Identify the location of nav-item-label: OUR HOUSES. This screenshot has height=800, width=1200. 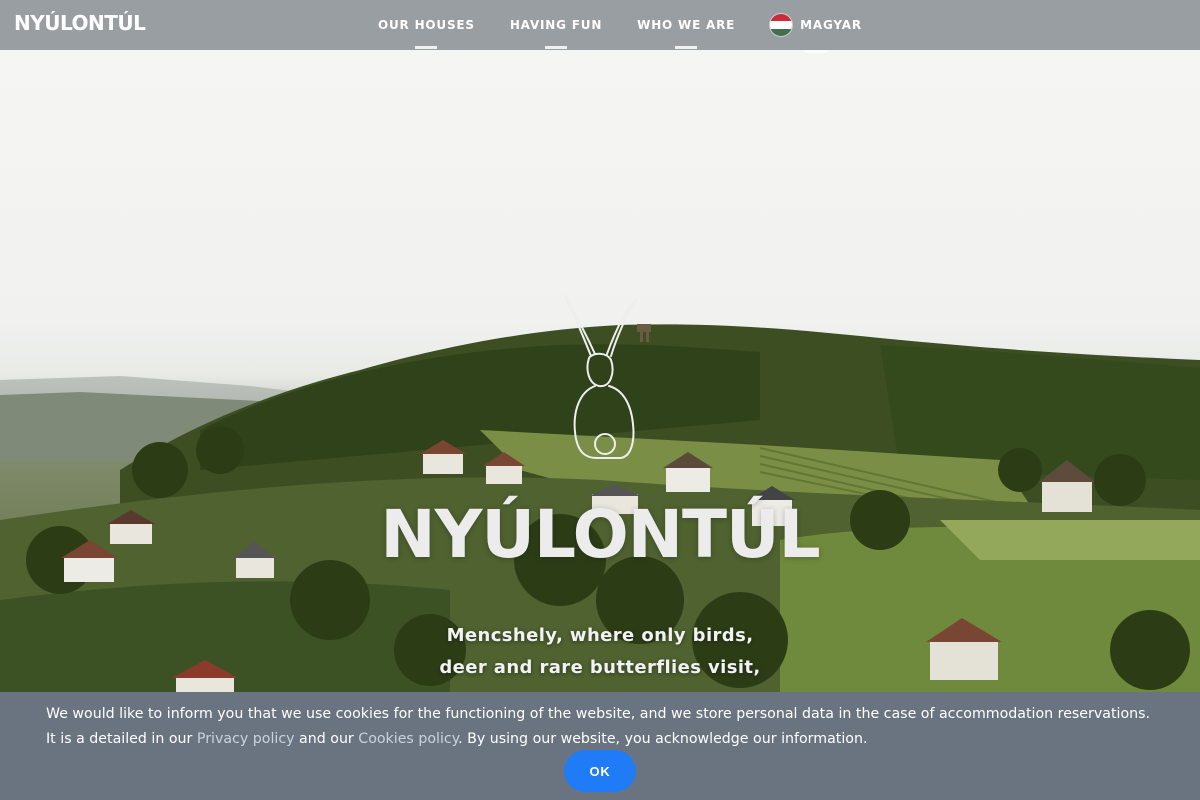
(426, 25).